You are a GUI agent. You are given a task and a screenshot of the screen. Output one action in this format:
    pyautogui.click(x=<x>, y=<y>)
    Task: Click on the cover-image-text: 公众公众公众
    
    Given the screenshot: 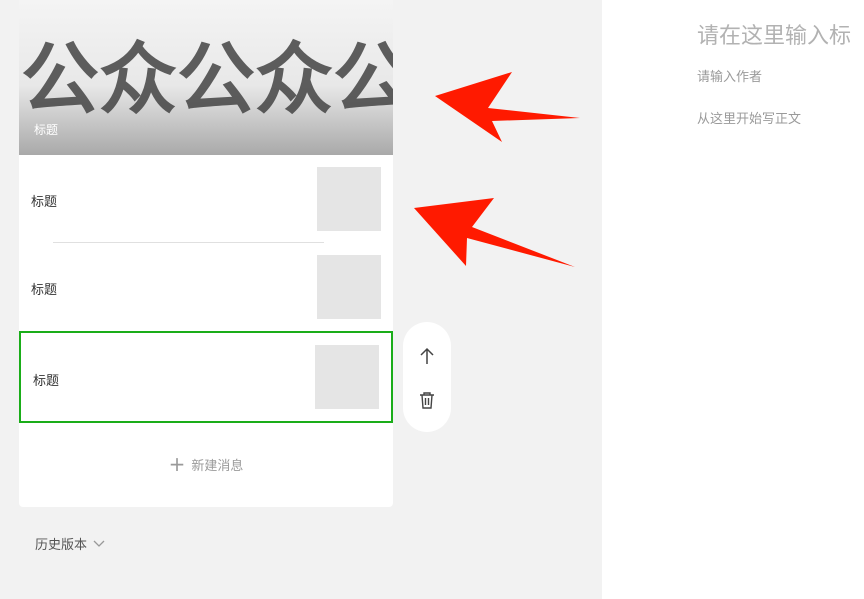 What is the action you would take?
    pyautogui.click(x=207, y=80)
    